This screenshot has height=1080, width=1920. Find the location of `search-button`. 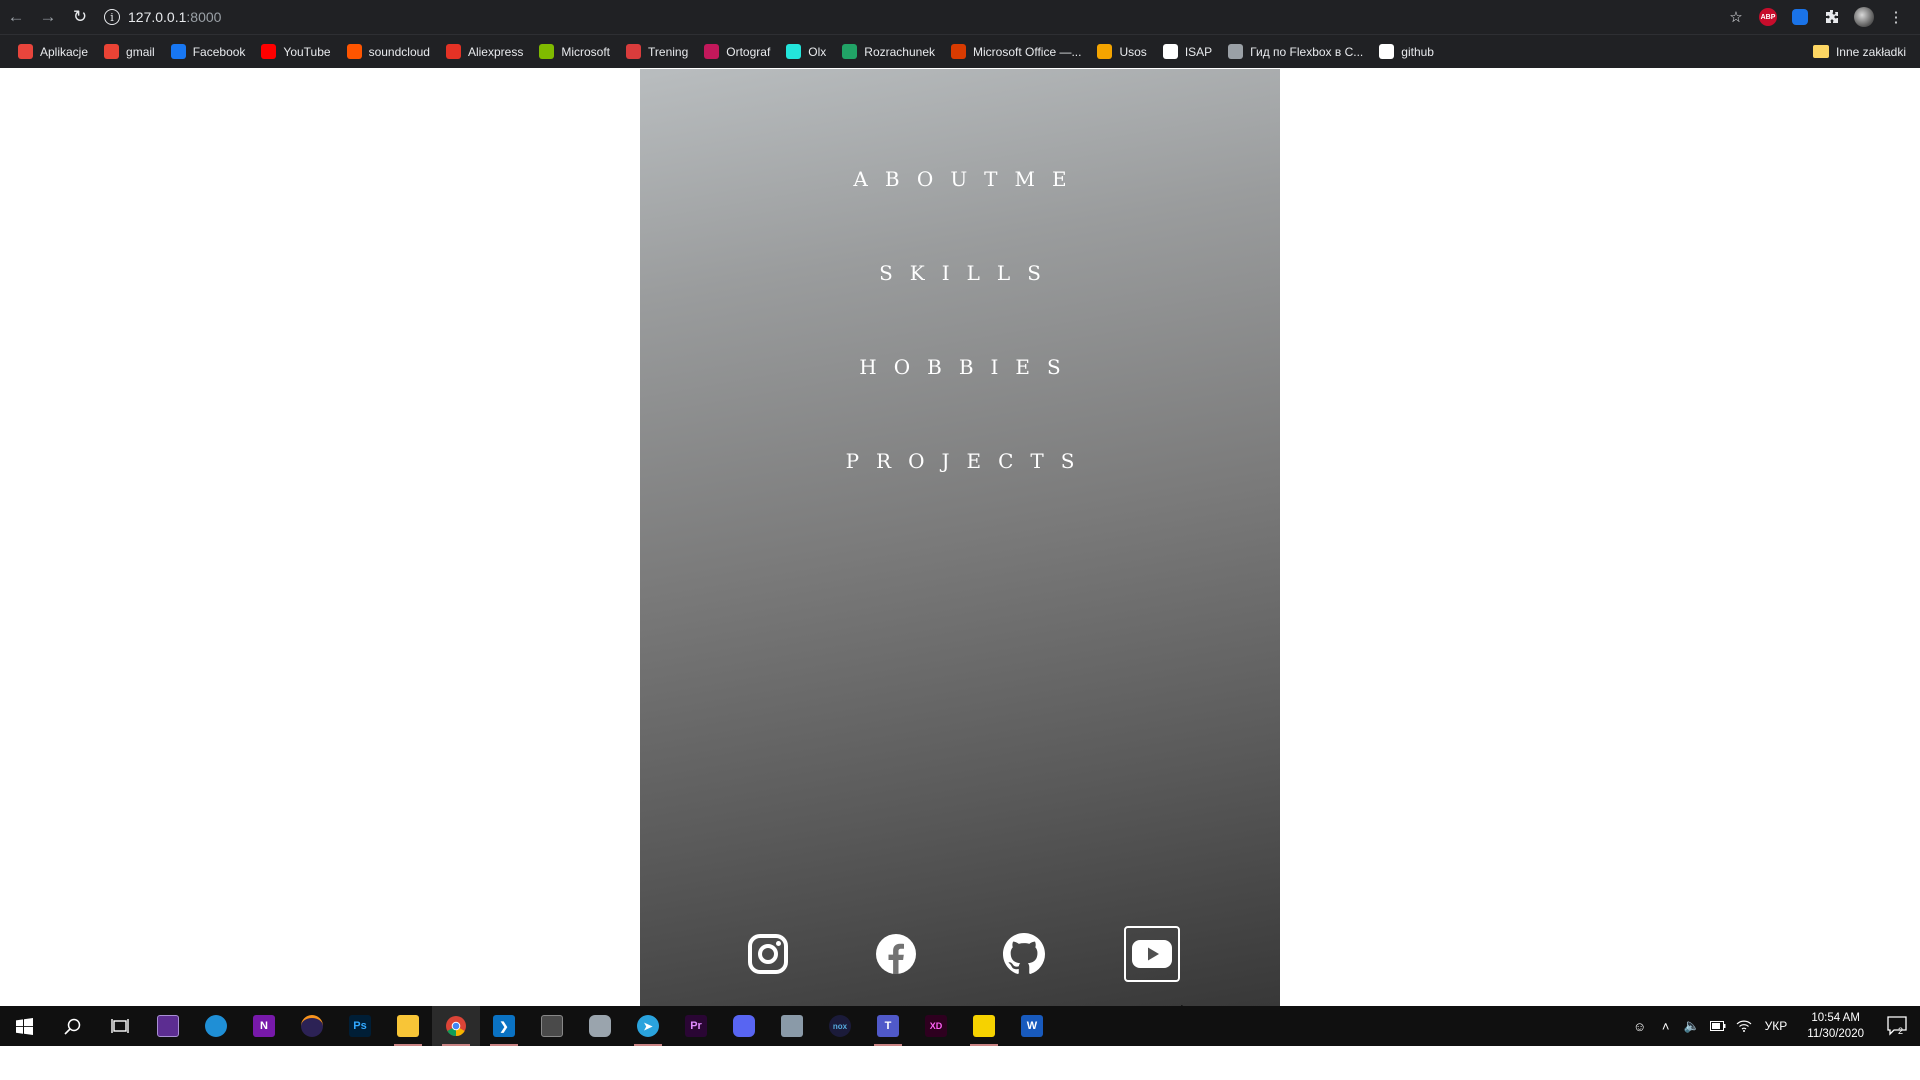

search-button is located at coordinates (72, 1026).